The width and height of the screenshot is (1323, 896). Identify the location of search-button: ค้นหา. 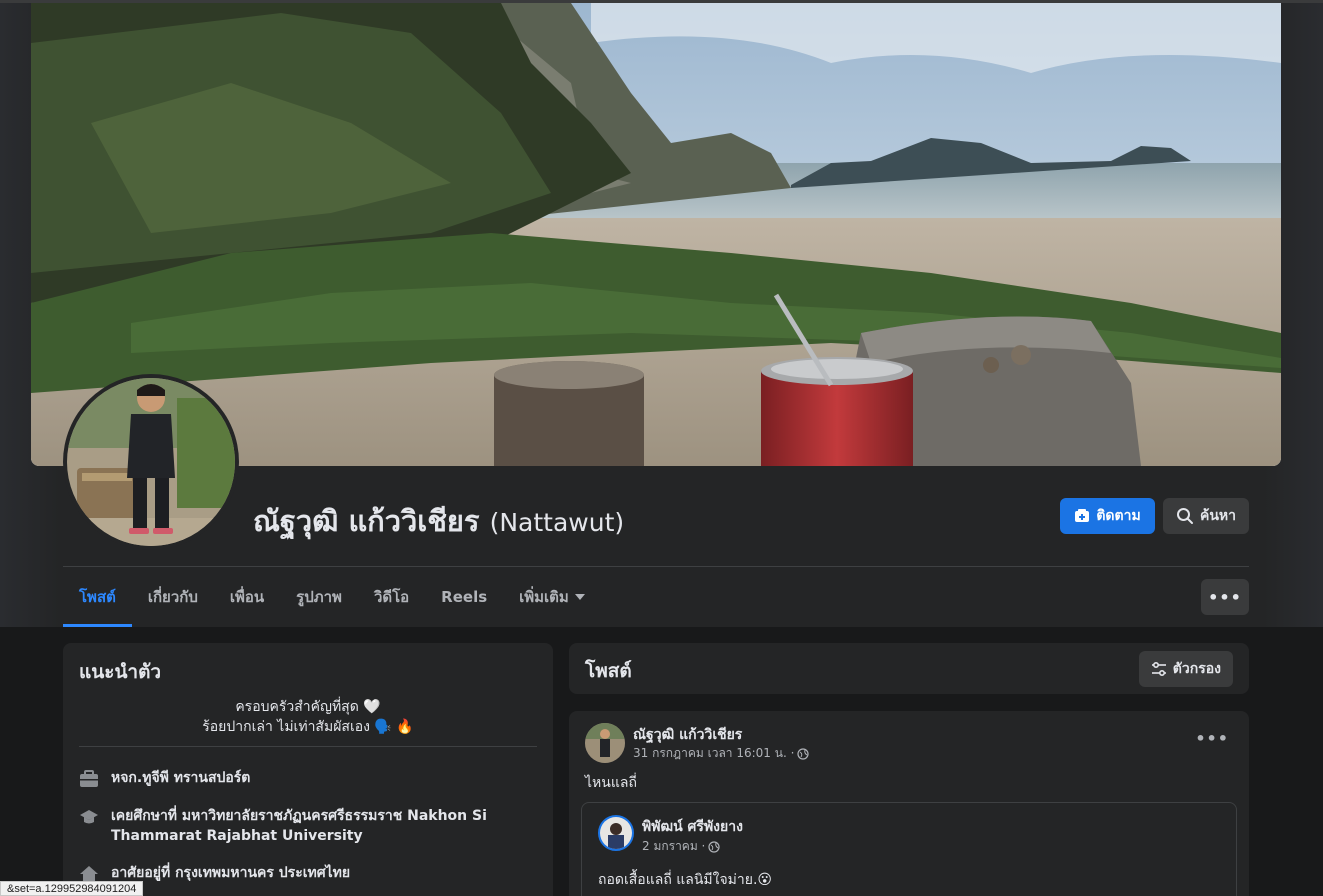
(1206, 516).